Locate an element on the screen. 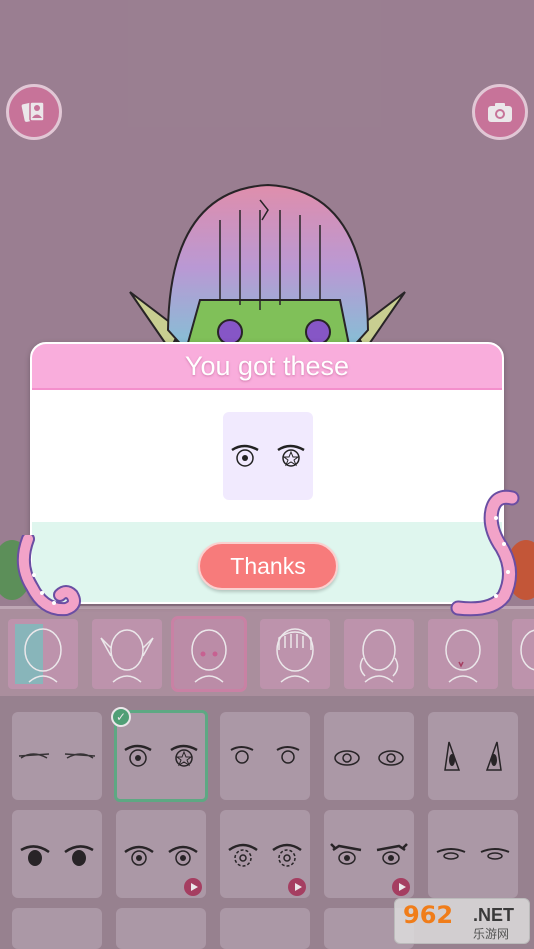  round-small-eyes-icon is located at coordinates (265, 755).